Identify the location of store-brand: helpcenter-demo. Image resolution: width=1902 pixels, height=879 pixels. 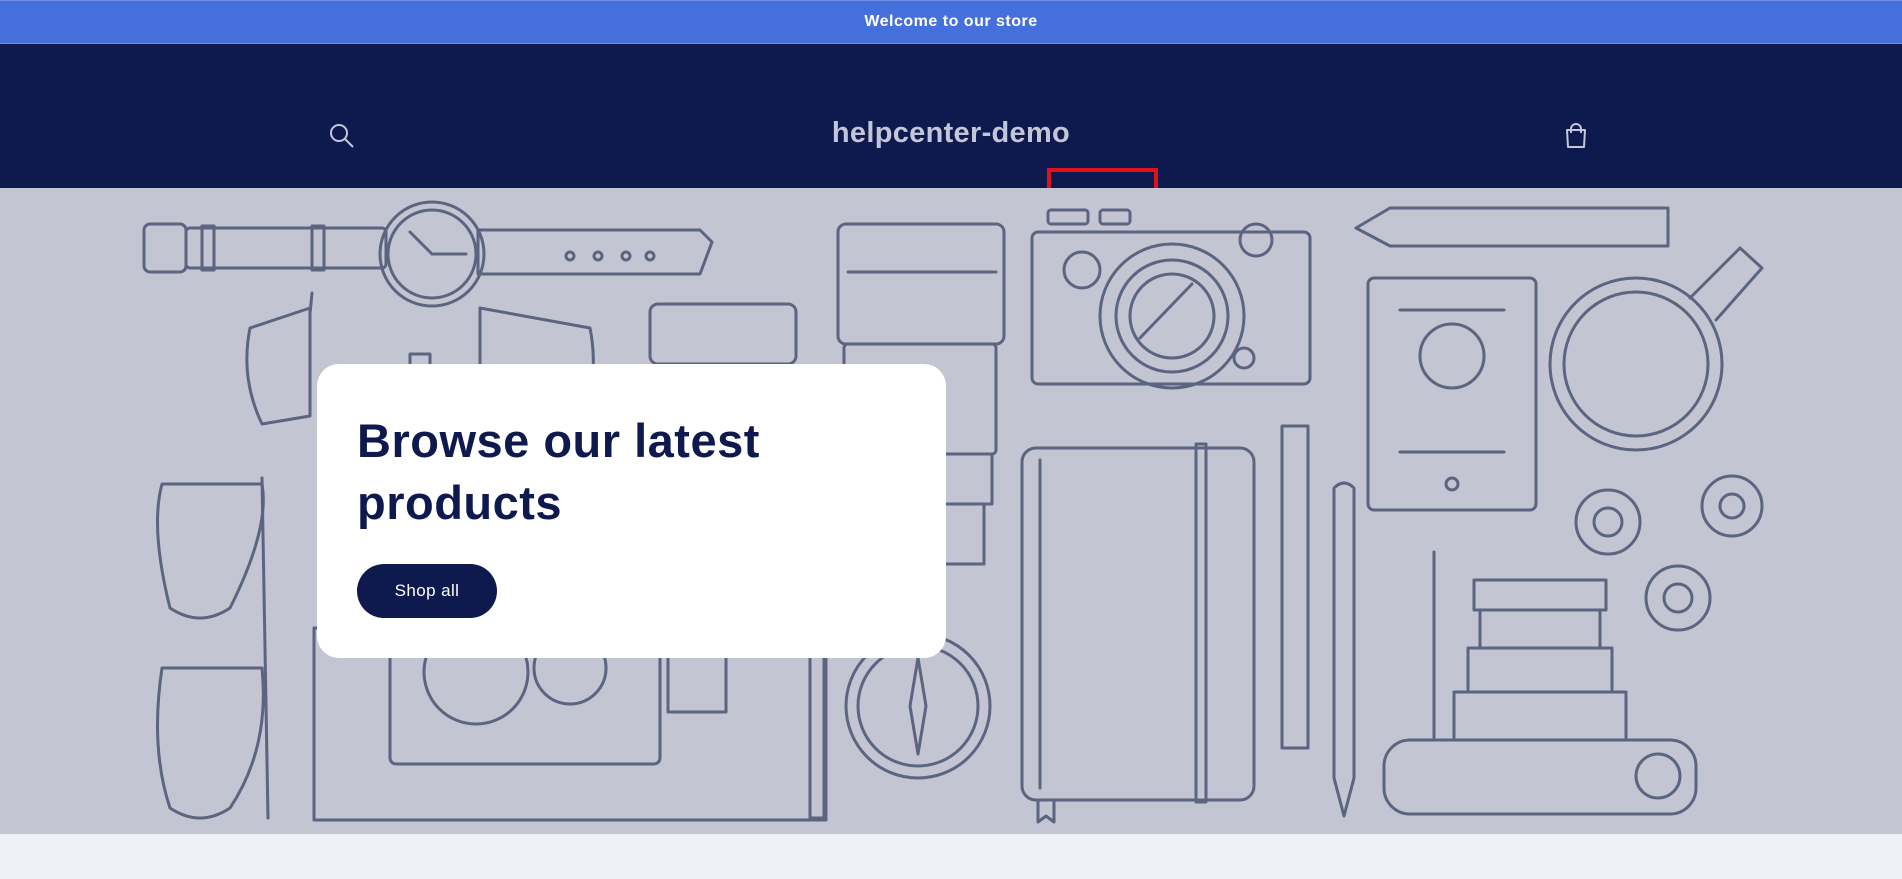
(951, 133).